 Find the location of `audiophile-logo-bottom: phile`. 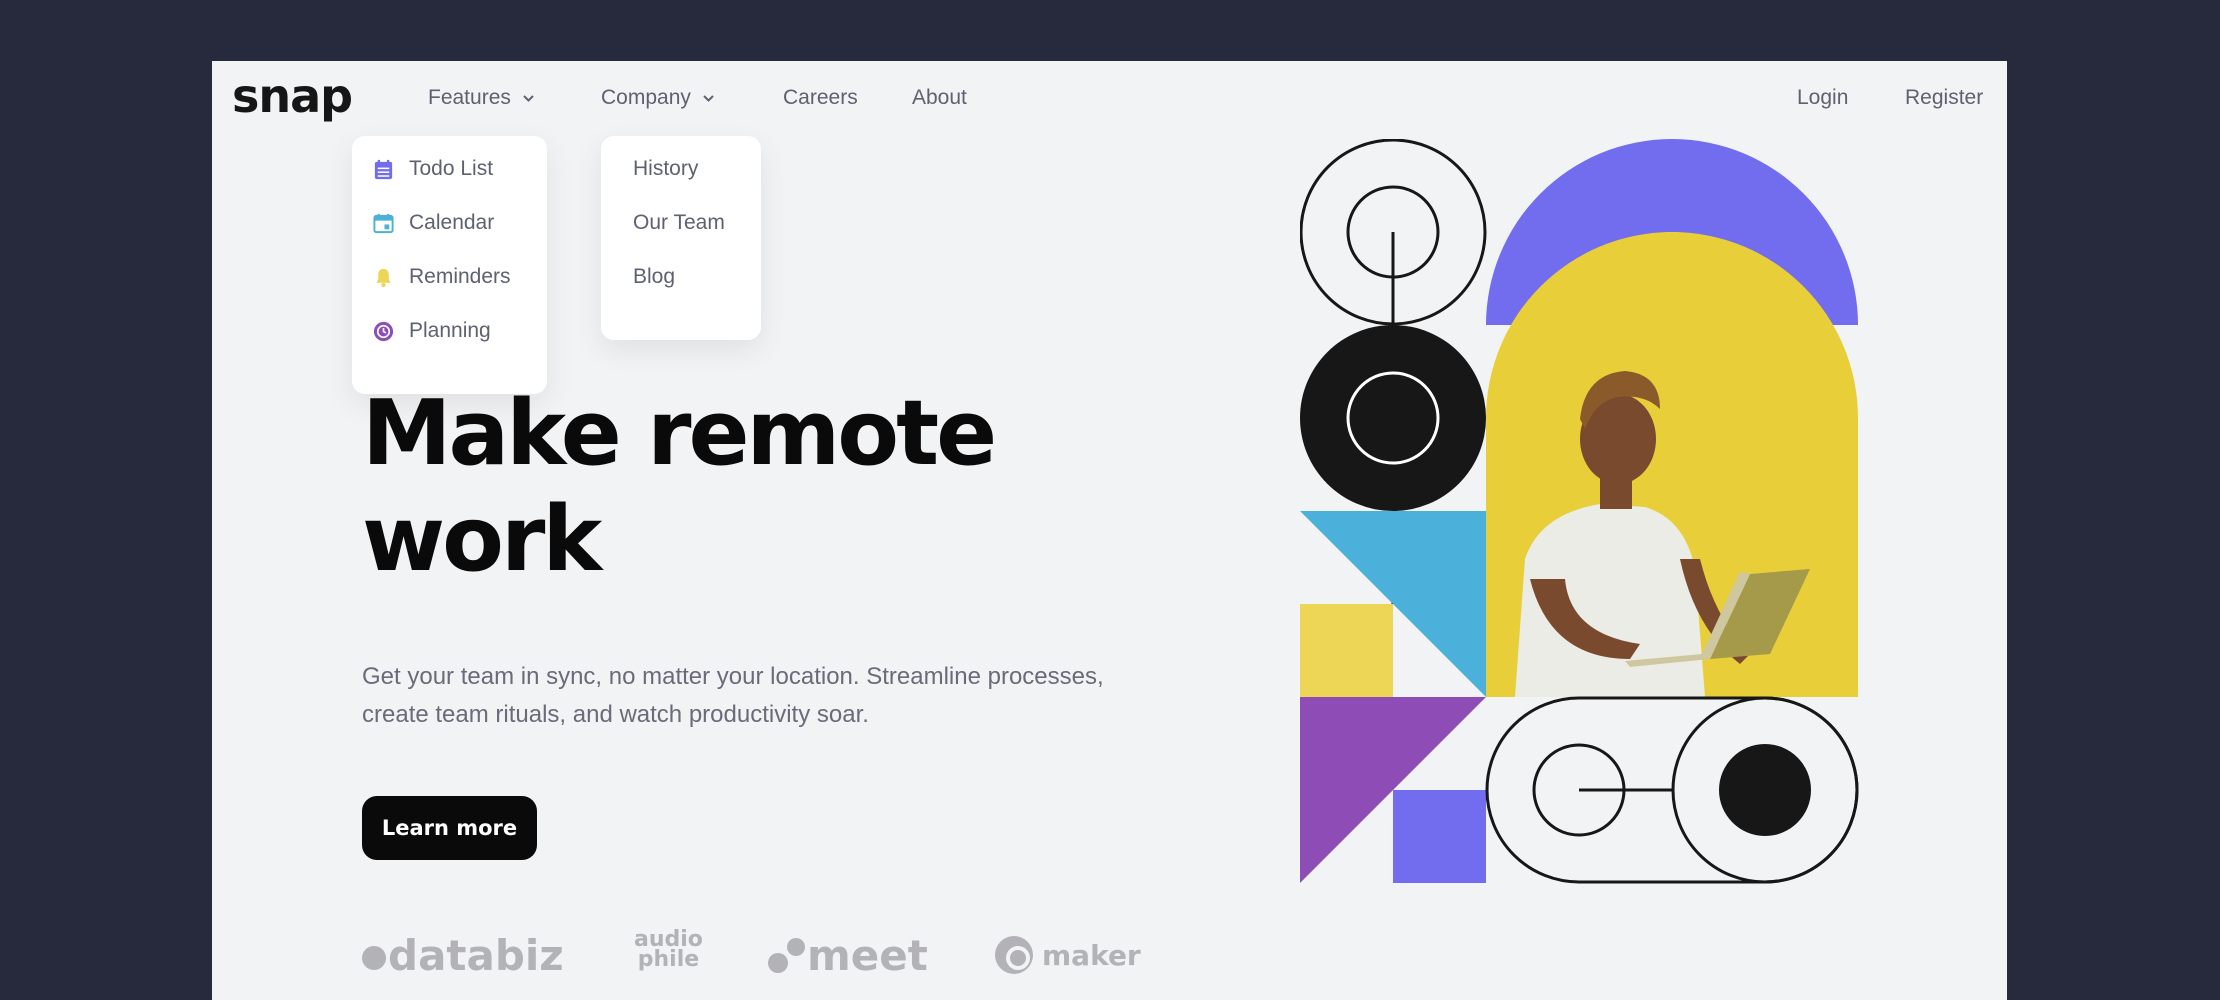

audiophile-logo-bottom: phile is located at coordinates (668, 959).